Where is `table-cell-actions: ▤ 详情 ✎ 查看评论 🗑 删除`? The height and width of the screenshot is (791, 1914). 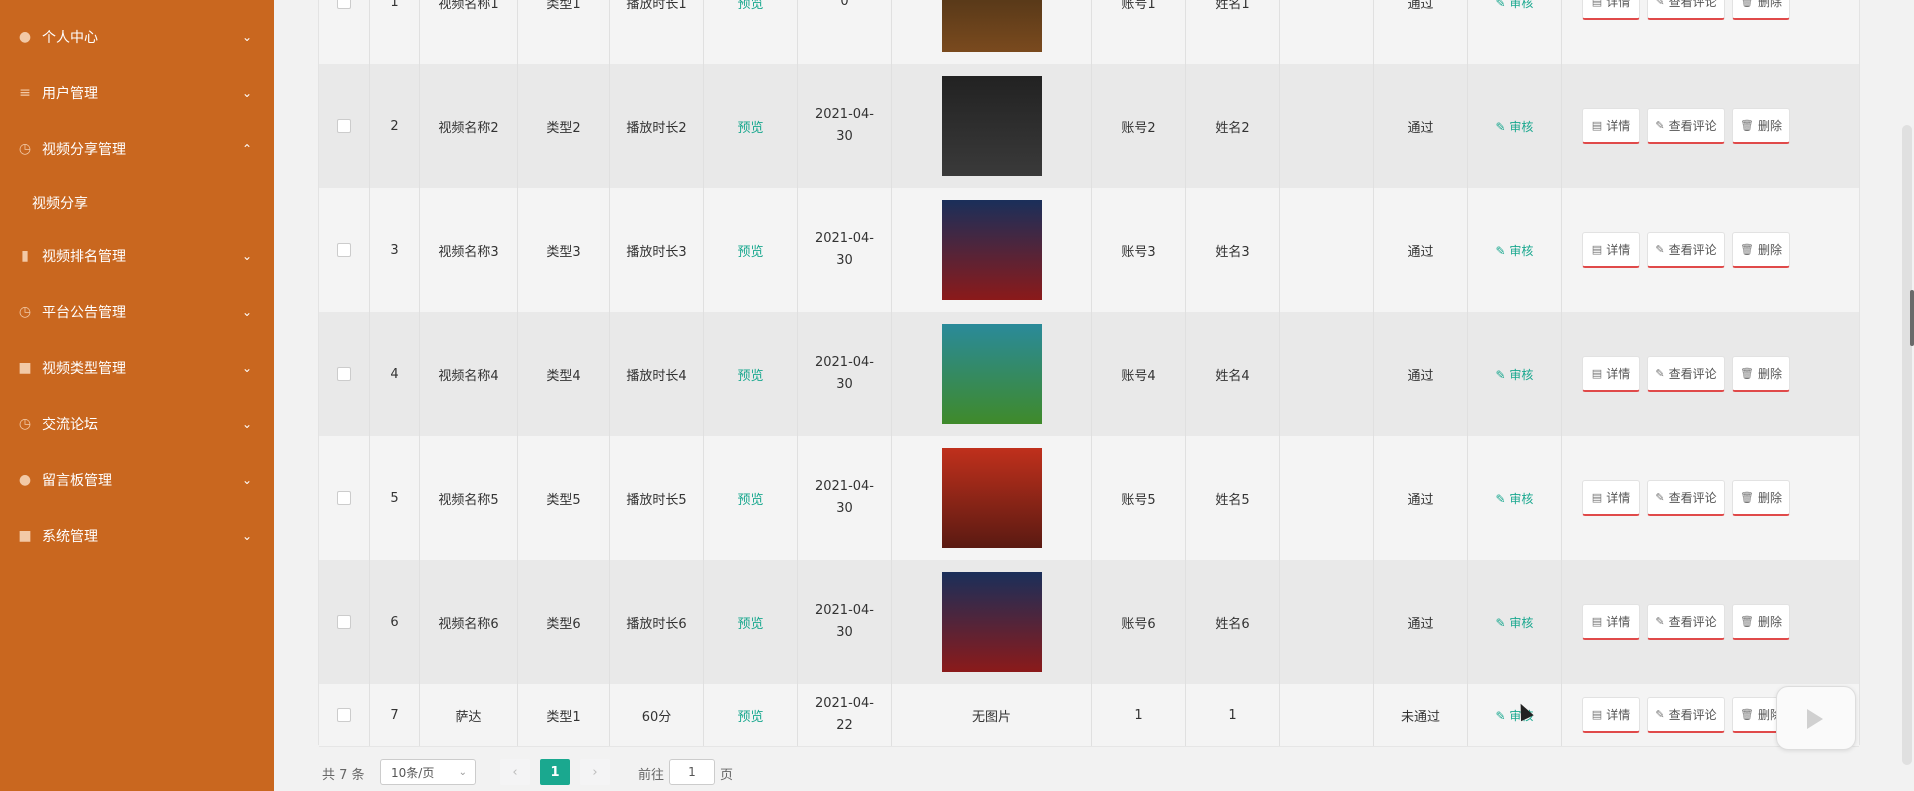
table-cell-actions: ▤ 详情 ✎ 查看评论 🗑 删除 is located at coordinates (1710, 126).